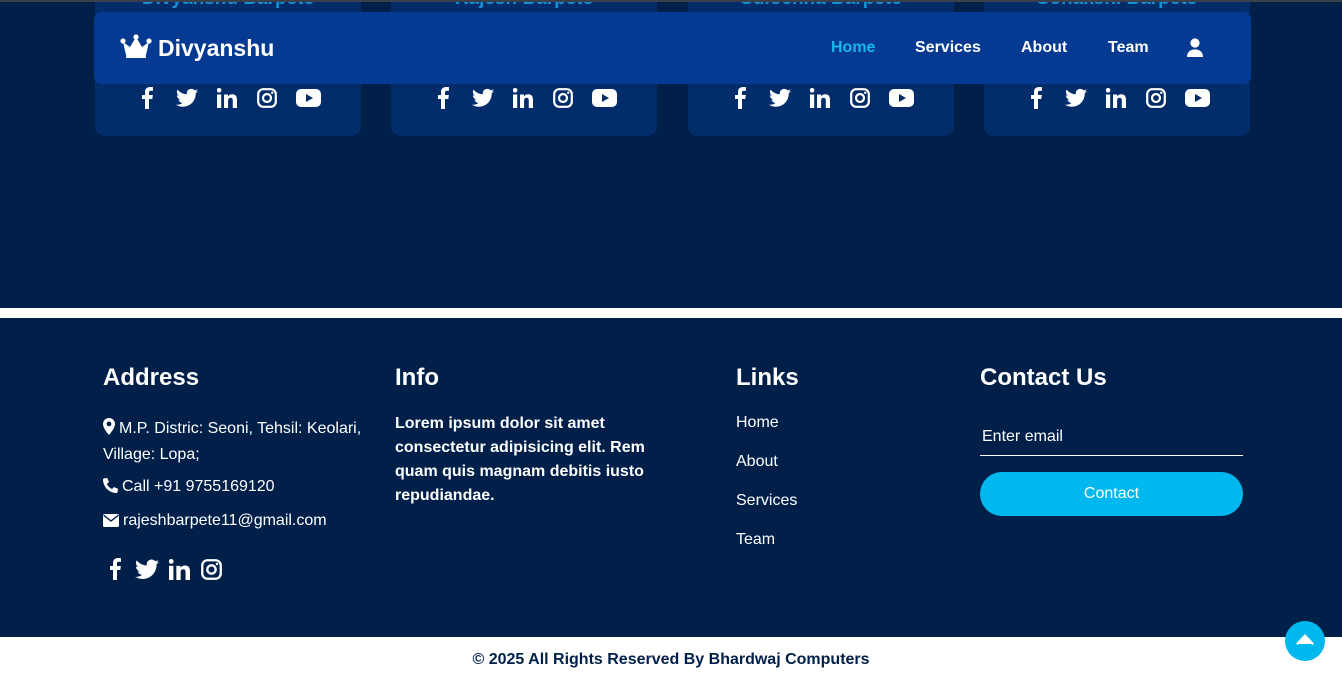 The height and width of the screenshot is (682, 1342). Describe the element at coordinates (1128, 48) in the screenshot. I see `nav-link-team: Team` at that location.